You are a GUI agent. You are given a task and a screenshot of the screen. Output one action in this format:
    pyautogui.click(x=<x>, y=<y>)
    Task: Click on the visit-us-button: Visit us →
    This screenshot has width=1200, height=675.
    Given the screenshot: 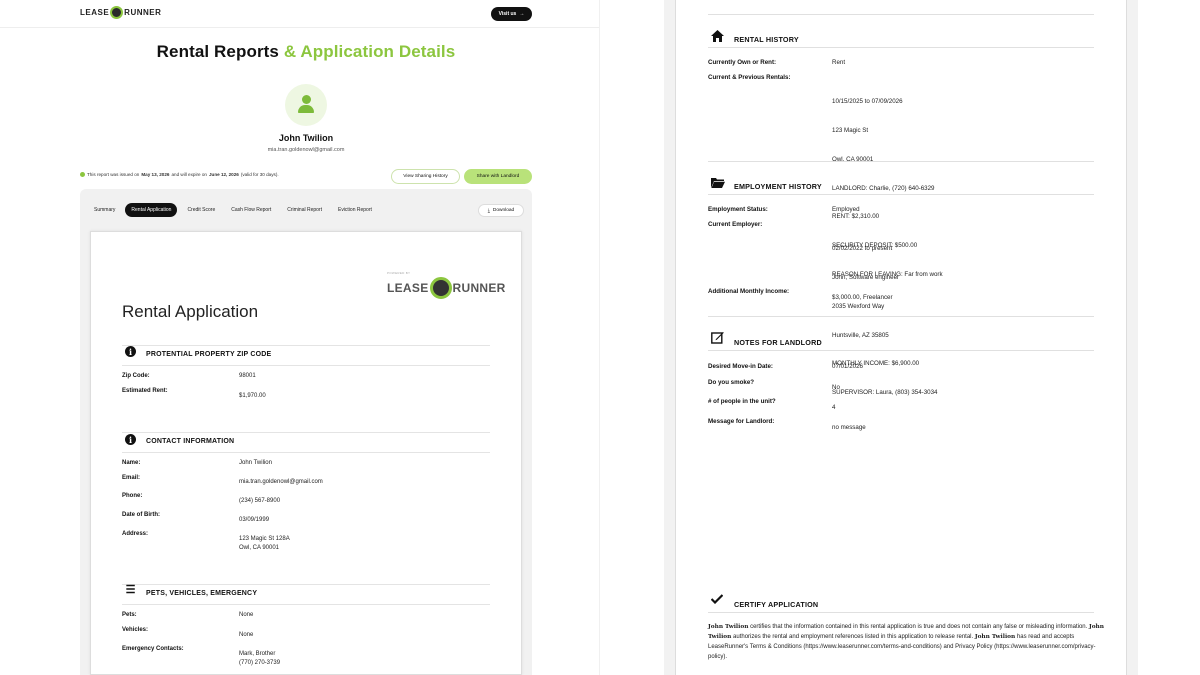 What is the action you would take?
    pyautogui.click(x=511, y=14)
    